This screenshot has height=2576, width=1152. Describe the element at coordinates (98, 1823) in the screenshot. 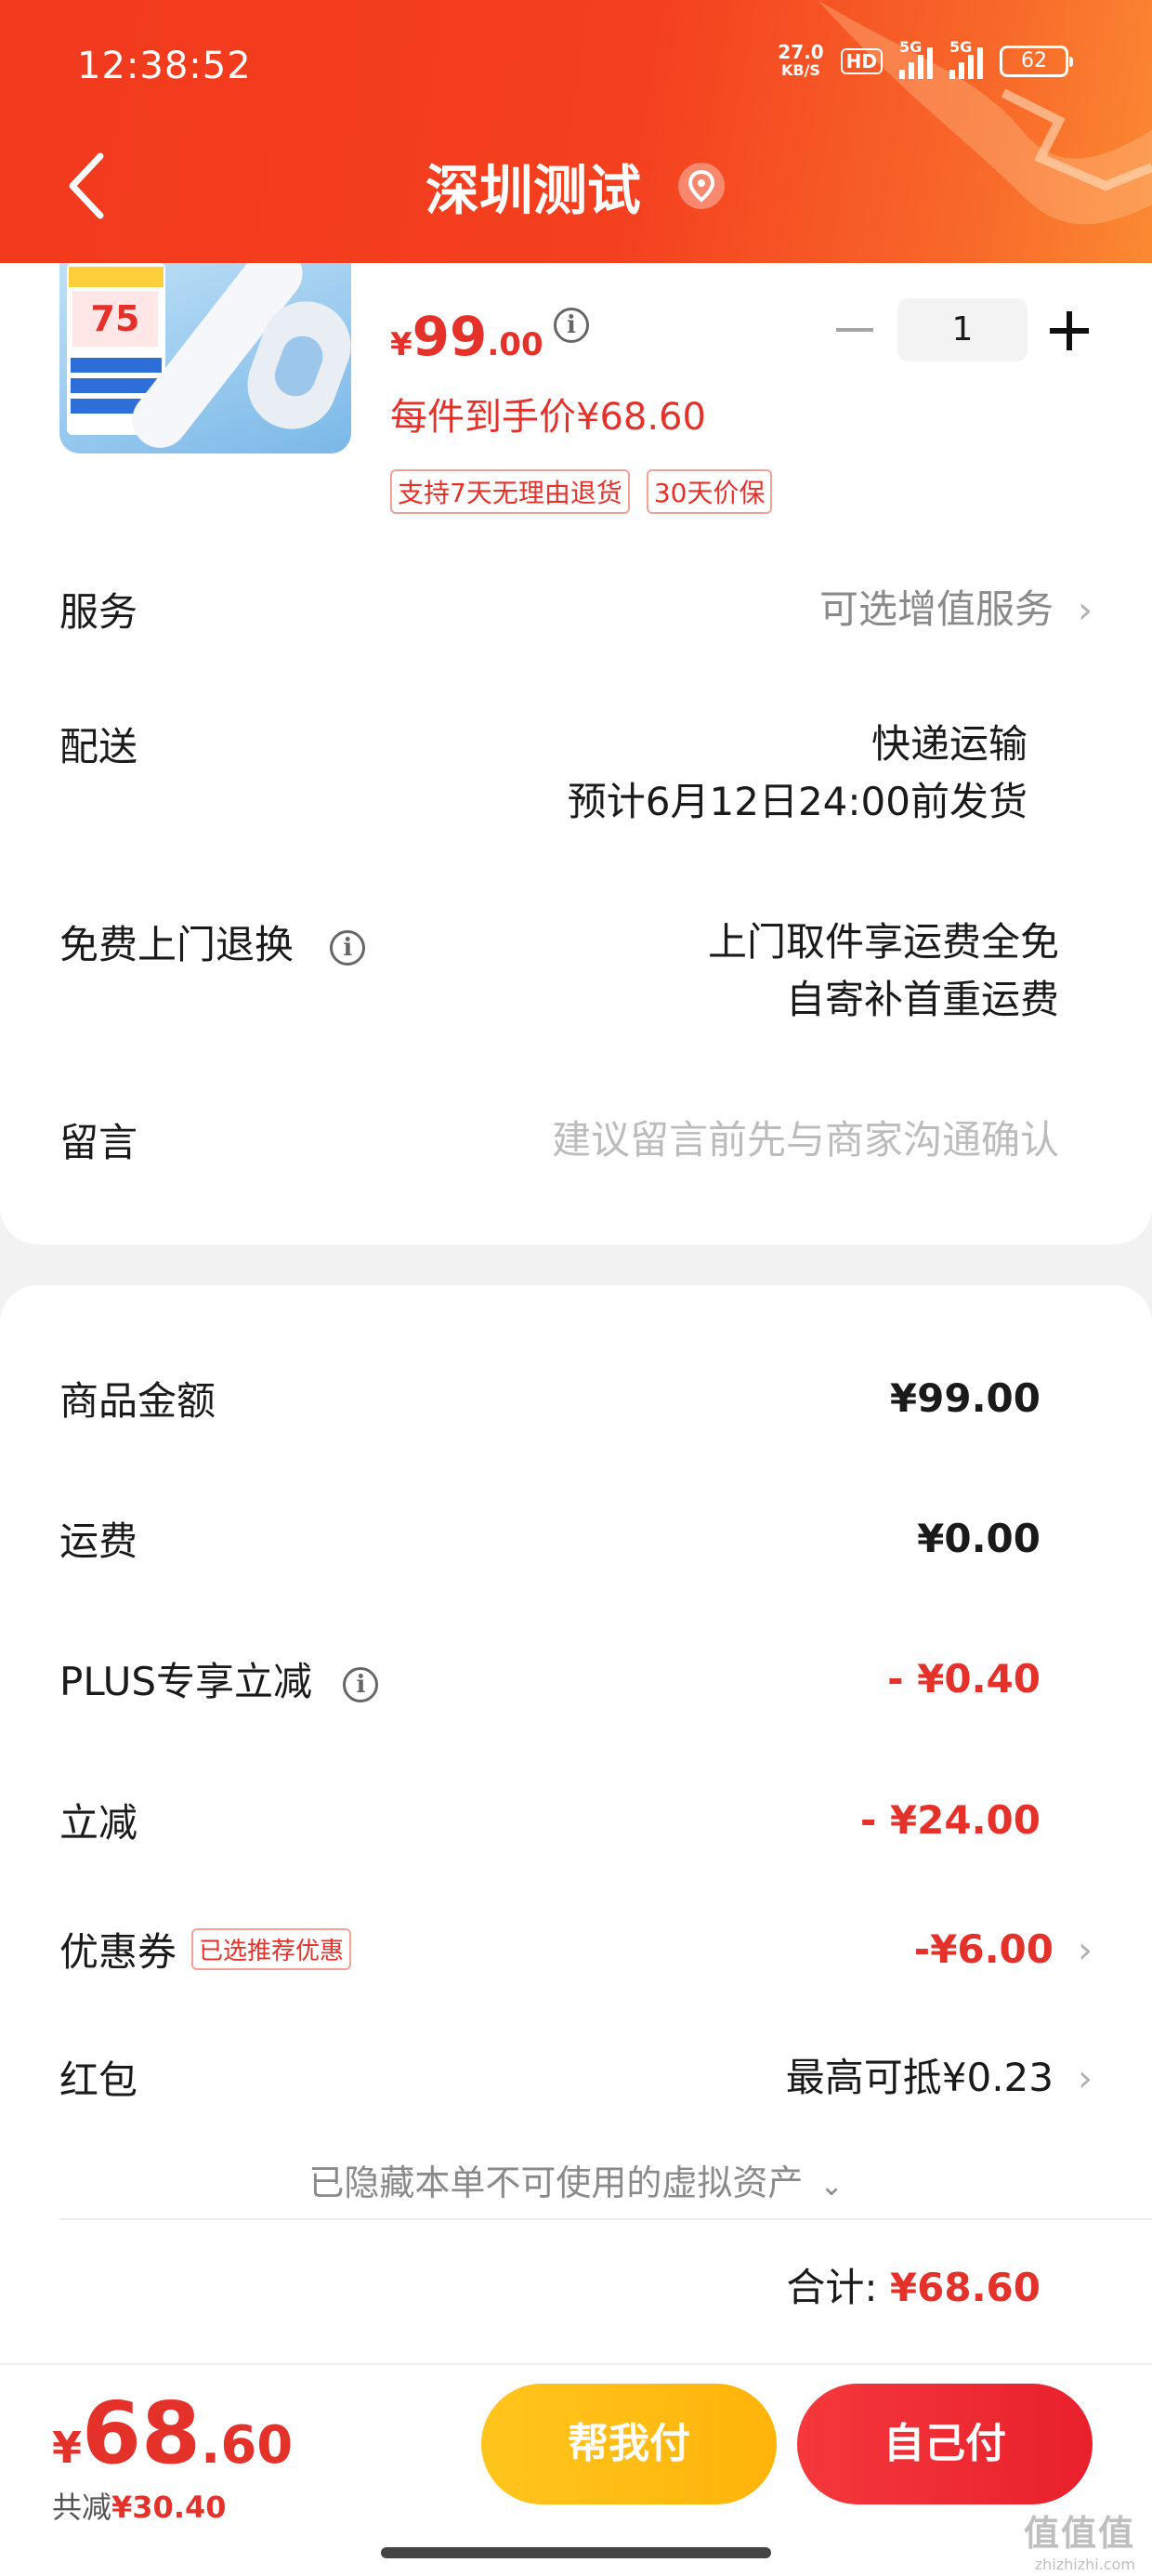

I see `instant-discount-label: 立减` at that location.